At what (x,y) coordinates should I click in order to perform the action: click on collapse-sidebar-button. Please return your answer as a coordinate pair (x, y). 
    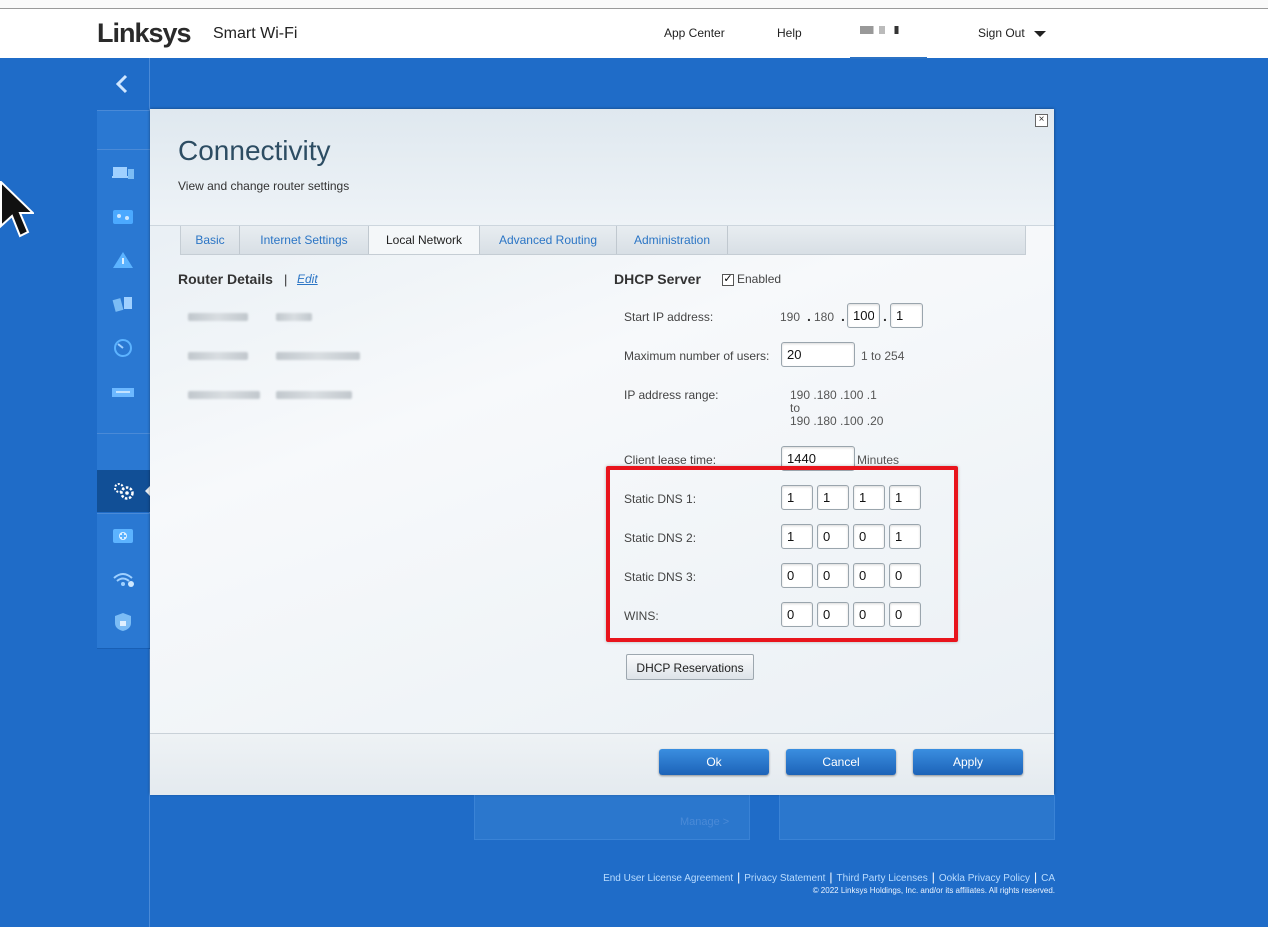
    Looking at the image, I should click on (123, 84).